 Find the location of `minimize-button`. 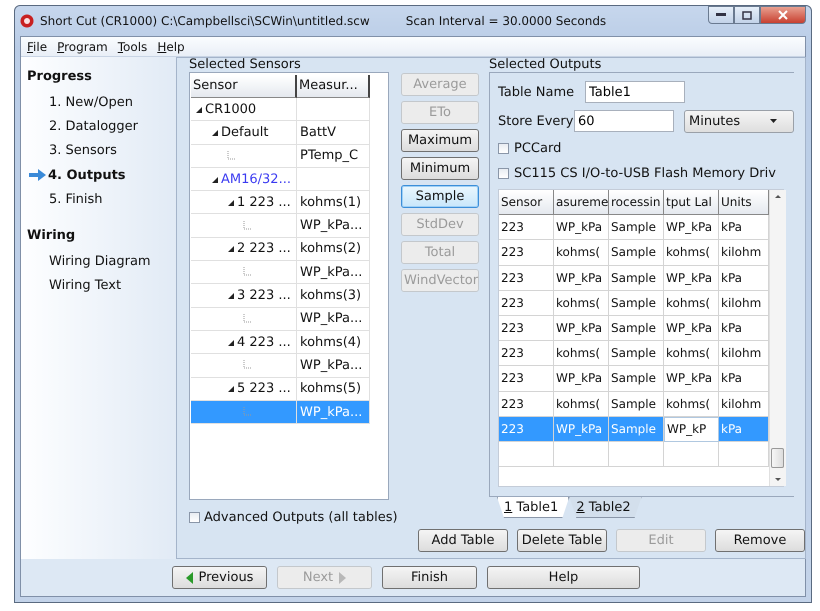

minimize-button is located at coordinates (721, 15).